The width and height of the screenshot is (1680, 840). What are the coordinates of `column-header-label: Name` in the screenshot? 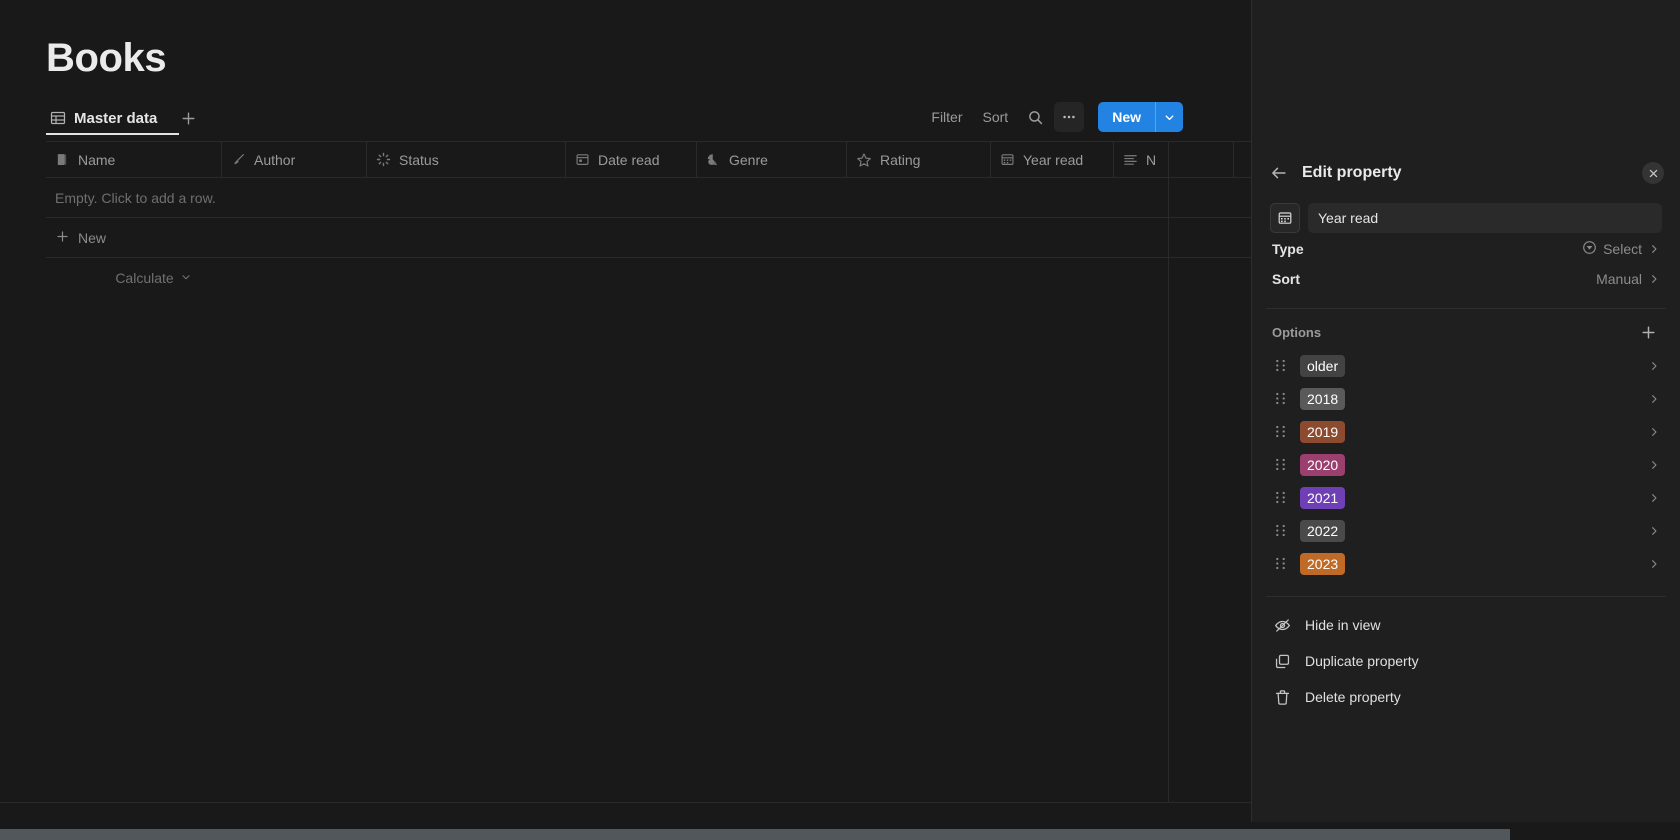 It's located at (97, 159).